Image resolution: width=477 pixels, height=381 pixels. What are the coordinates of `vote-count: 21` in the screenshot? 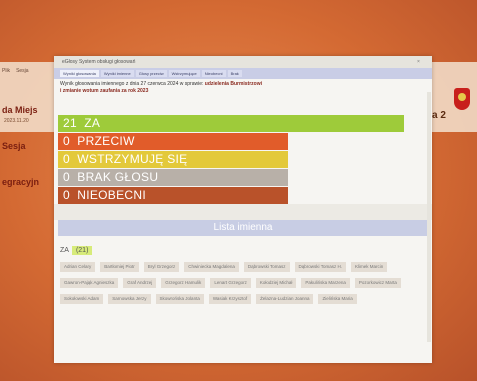 It's located at (70, 123).